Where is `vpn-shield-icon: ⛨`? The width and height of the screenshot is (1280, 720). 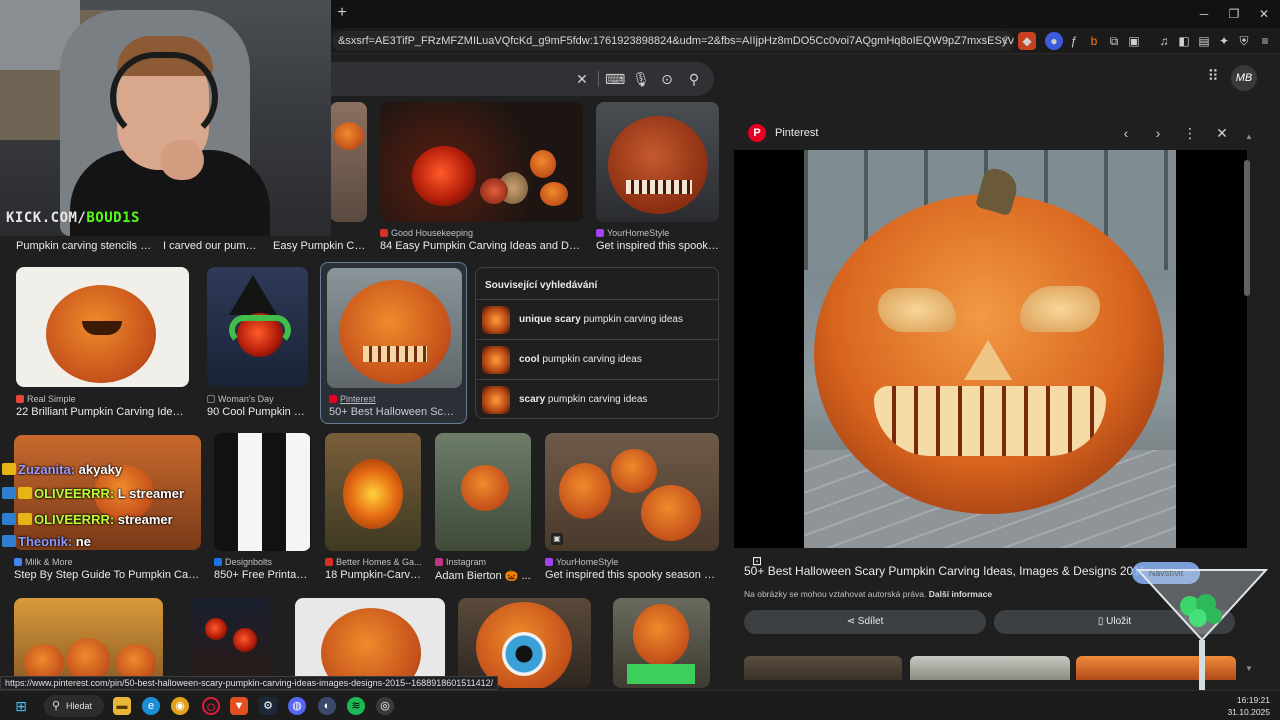
vpn-shield-icon: ⛨ is located at coordinates (1244, 41).